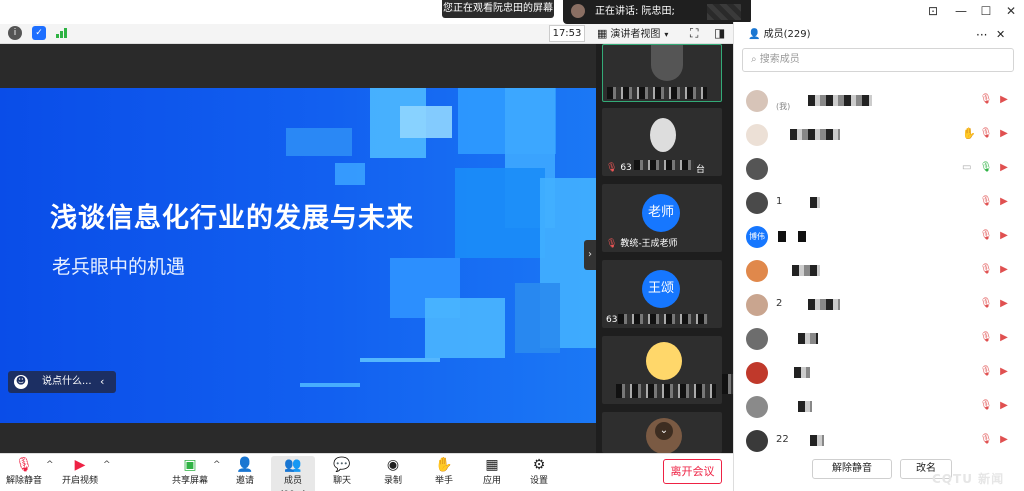 The height and width of the screenshot is (491, 1024). Describe the element at coordinates (62, 33) in the screenshot. I see `signal-icon` at that location.